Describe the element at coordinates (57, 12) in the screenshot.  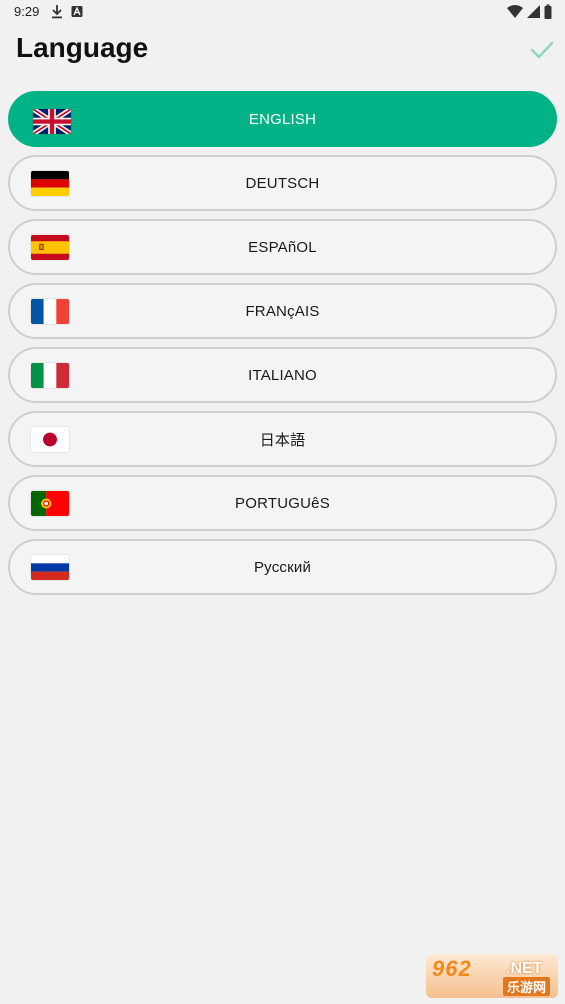
I see `download-icon` at that location.